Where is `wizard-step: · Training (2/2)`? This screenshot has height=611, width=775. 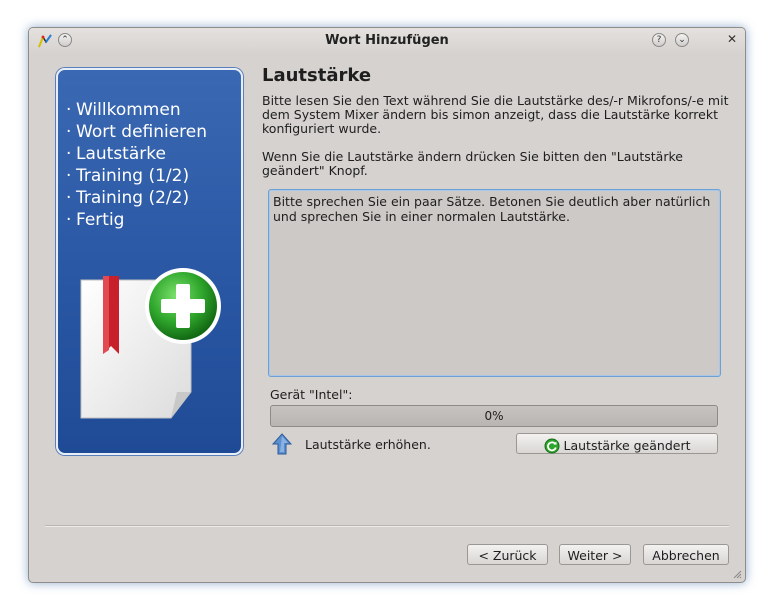
wizard-step: · Training (2/2) is located at coordinates (128, 198).